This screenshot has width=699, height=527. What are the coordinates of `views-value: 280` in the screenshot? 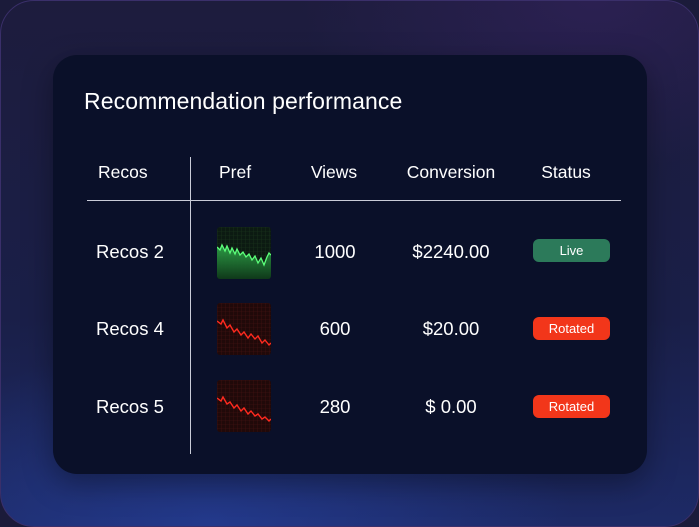 It's located at (335, 406).